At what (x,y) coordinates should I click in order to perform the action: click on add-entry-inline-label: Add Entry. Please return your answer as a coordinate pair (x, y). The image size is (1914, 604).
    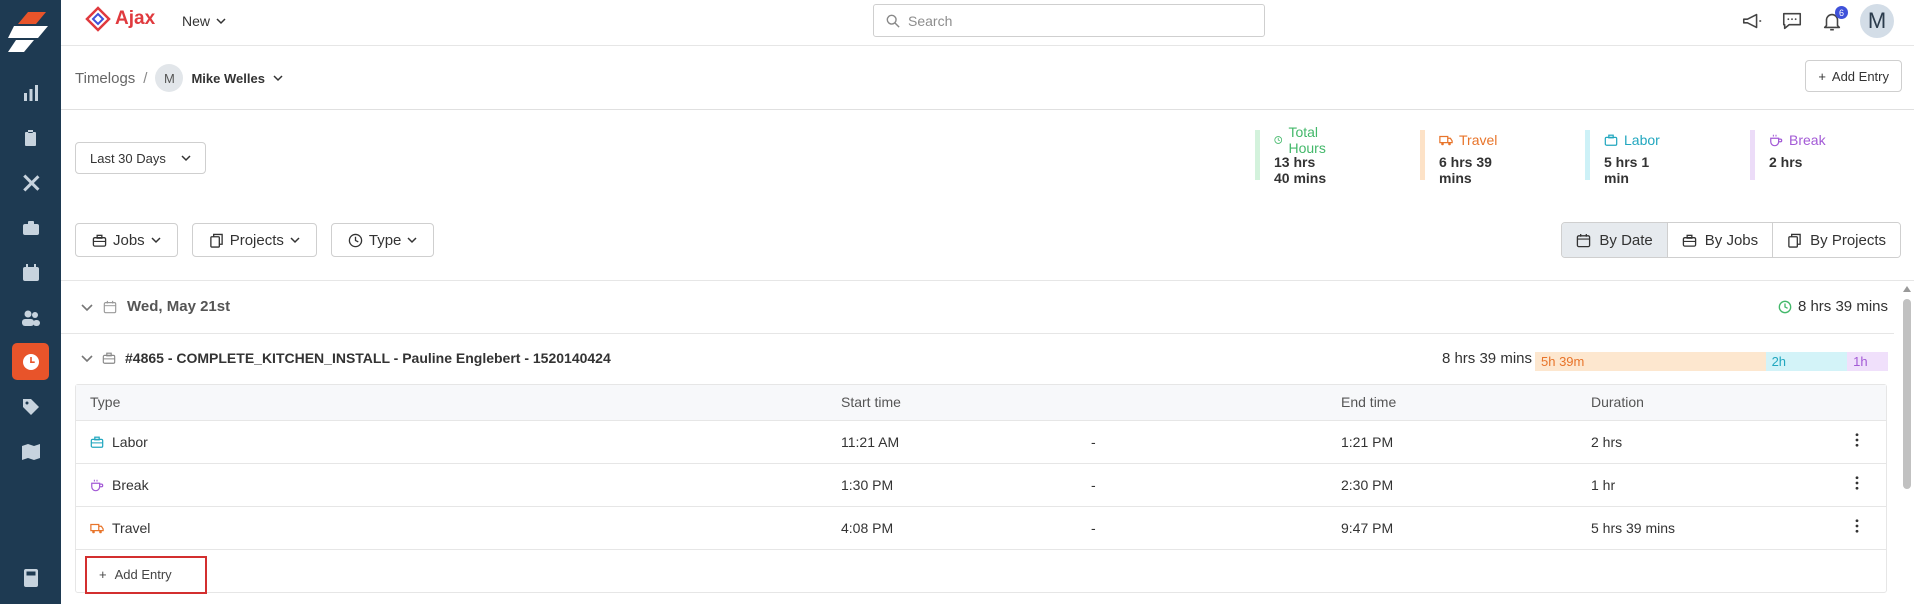
    Looking at the image, I should click on (143, 574).